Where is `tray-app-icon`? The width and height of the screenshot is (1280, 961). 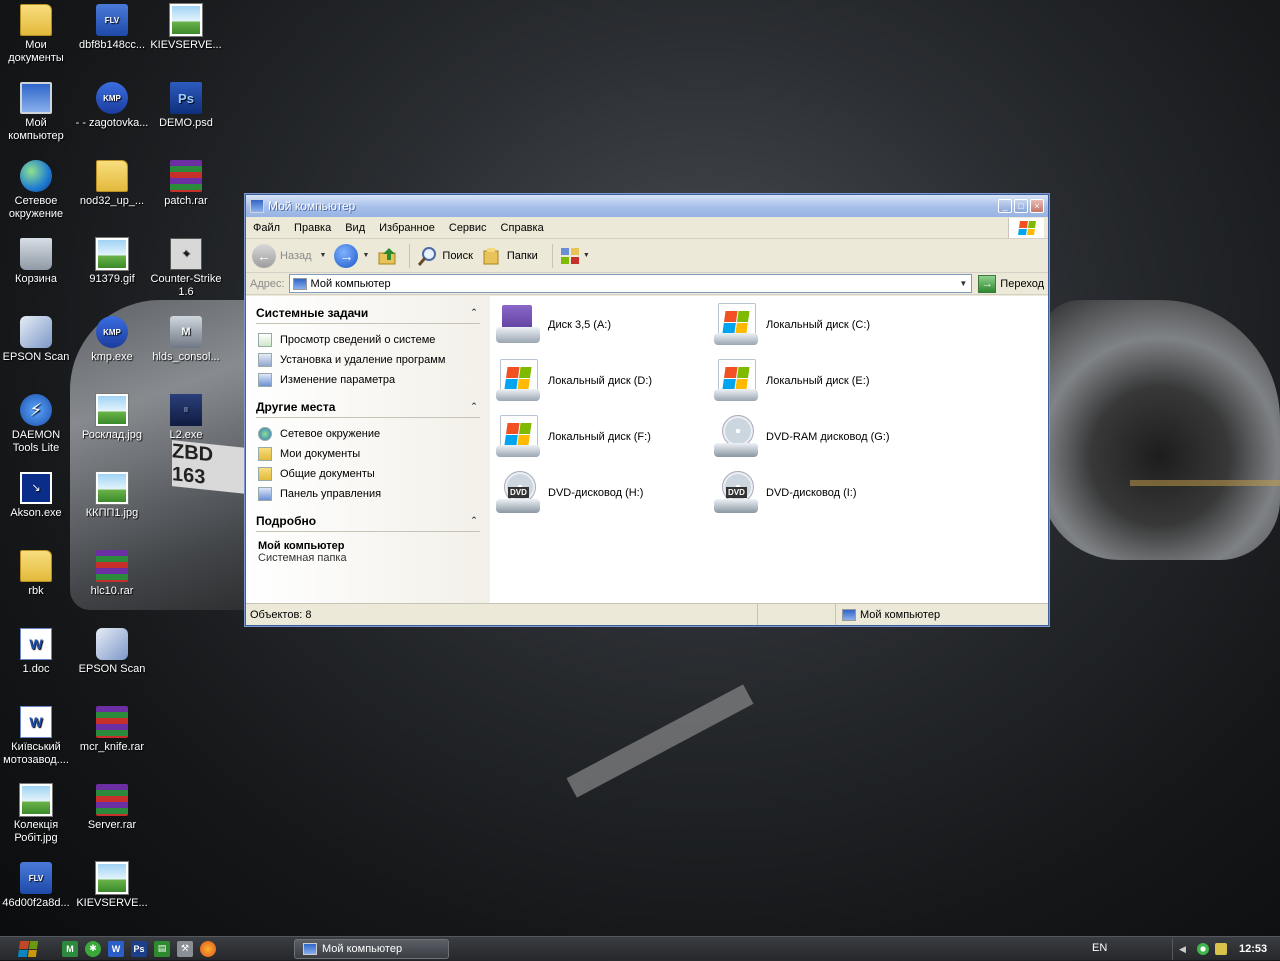 tray-app-icon is located at coordinates (1203, 949).